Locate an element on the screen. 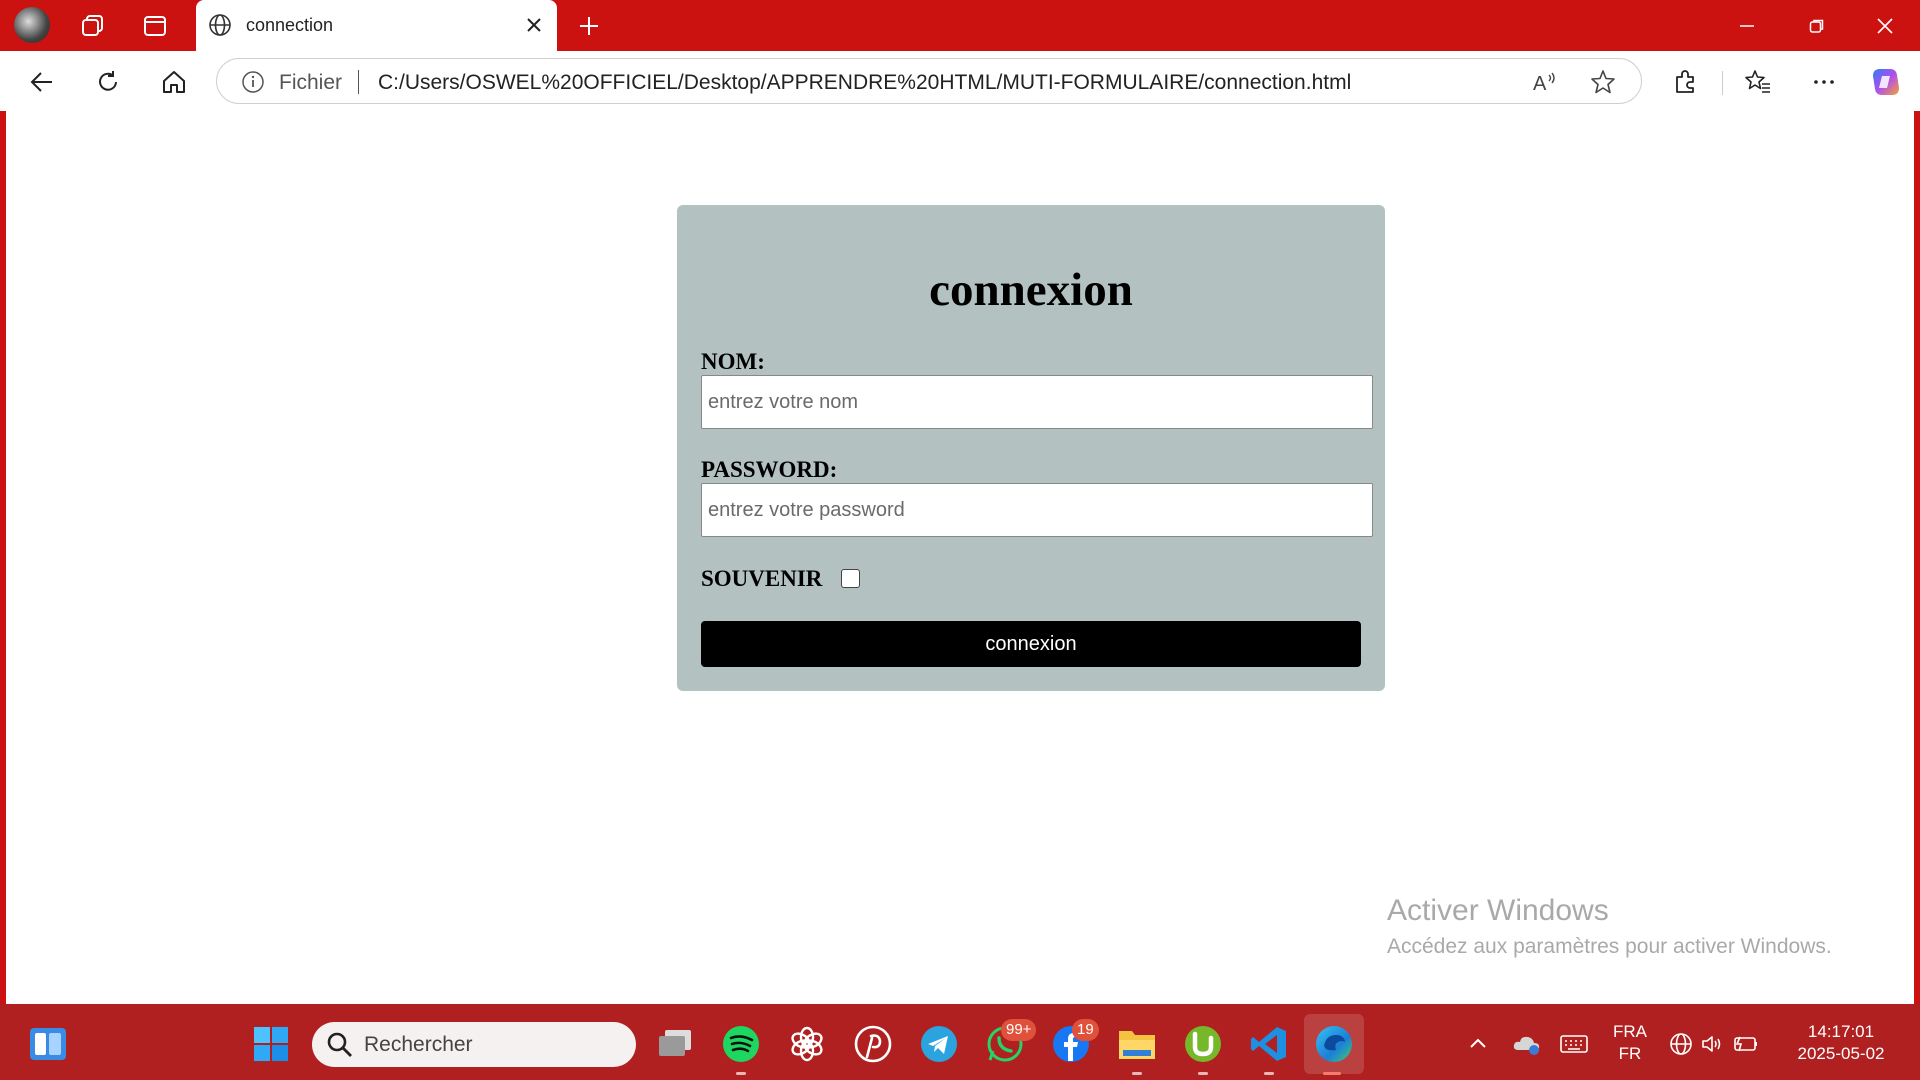 This screenshot has height=1080, width=1920. profile-avatar is located at coordinates (32, 25).